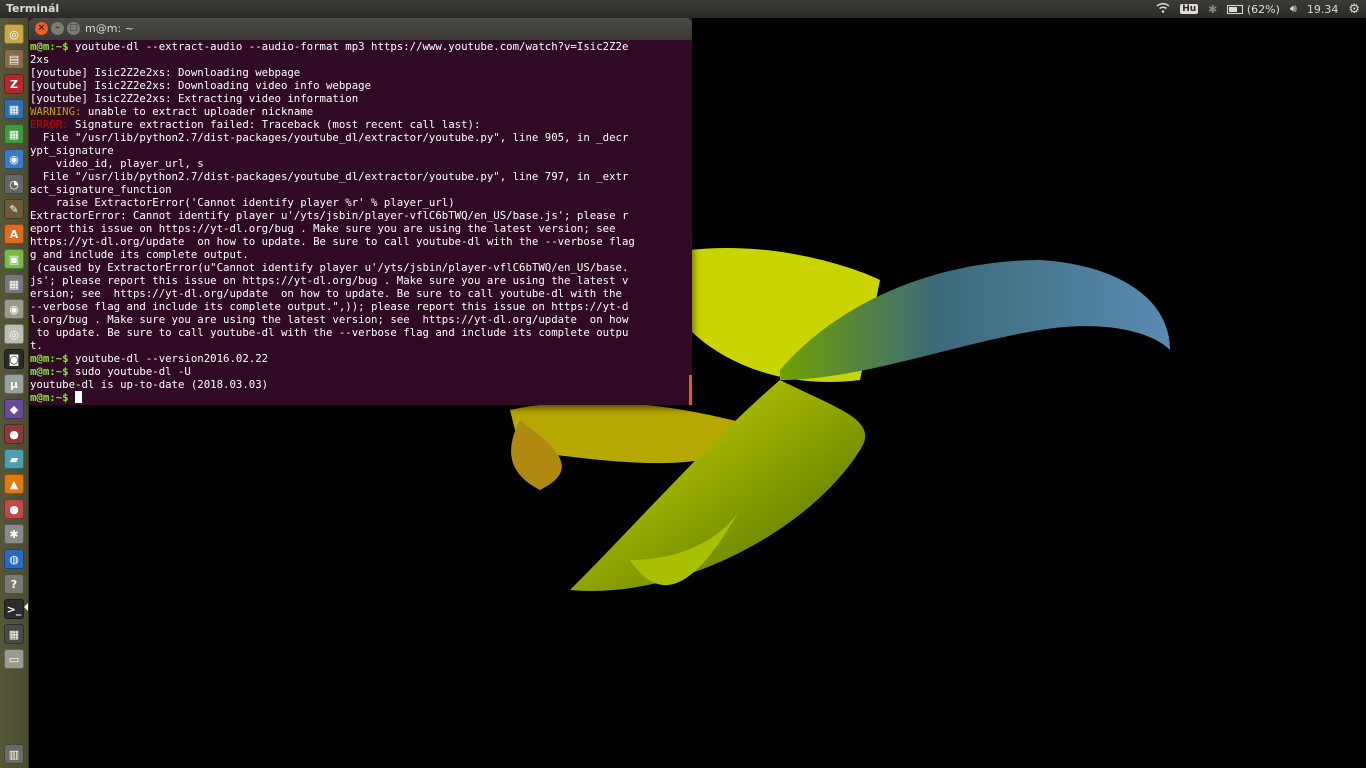 This screenshot has height=768, width=1366. I want to click on line-text: youtube-dl is up-to-date (2018.03.03), so click(149, 384).